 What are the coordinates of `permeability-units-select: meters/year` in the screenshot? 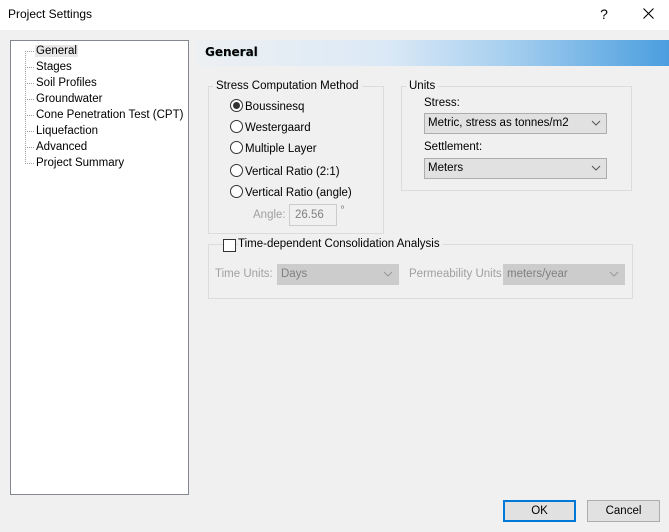 It's located at (564, 274).